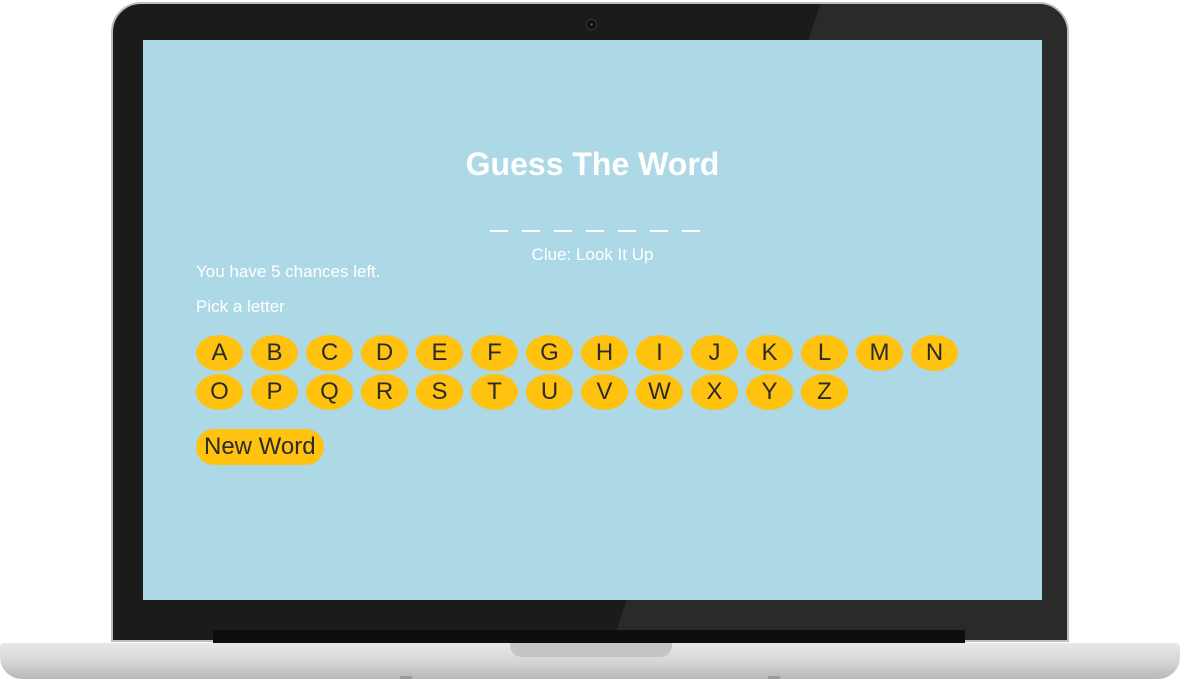 The image size is (1180, 679). I want to click on letter-buttons: ABCDEFGHIJKLMN OPQRSTUVWXYZ, so click(591, 372).